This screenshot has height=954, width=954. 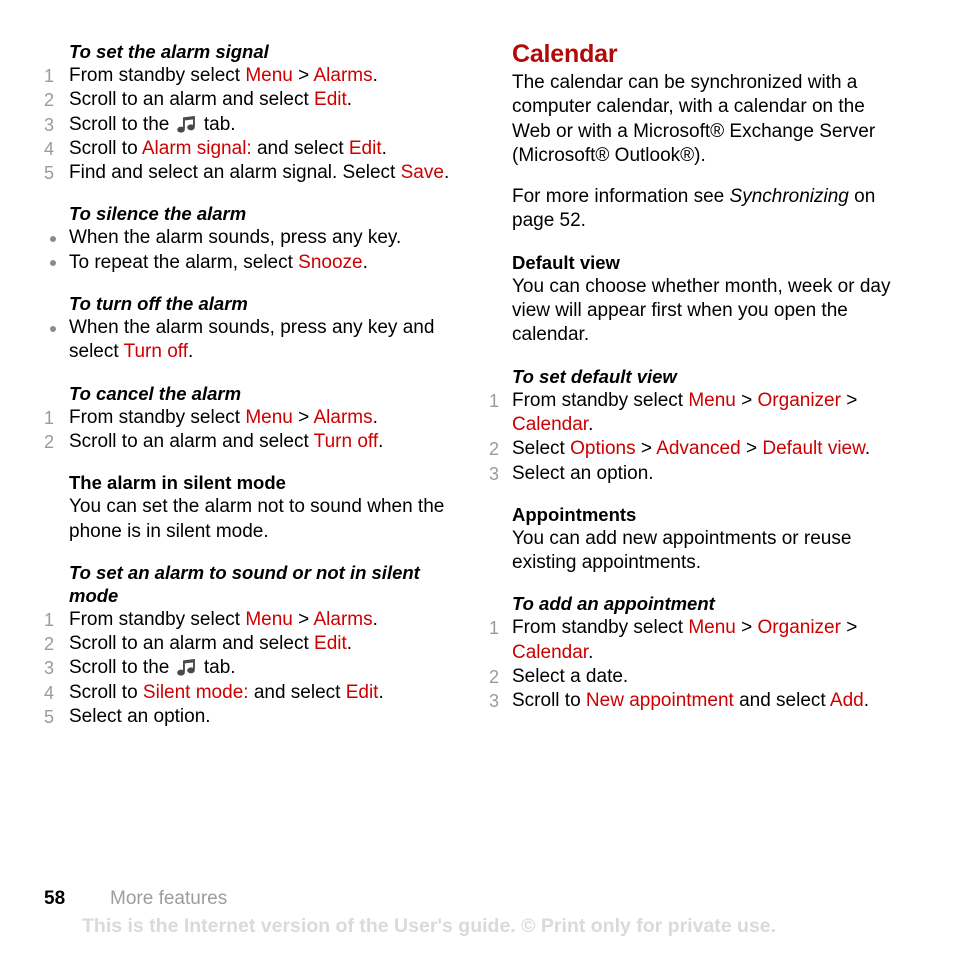 I want to click on step-item: 3 Select an option., so click(x=694, y=474).